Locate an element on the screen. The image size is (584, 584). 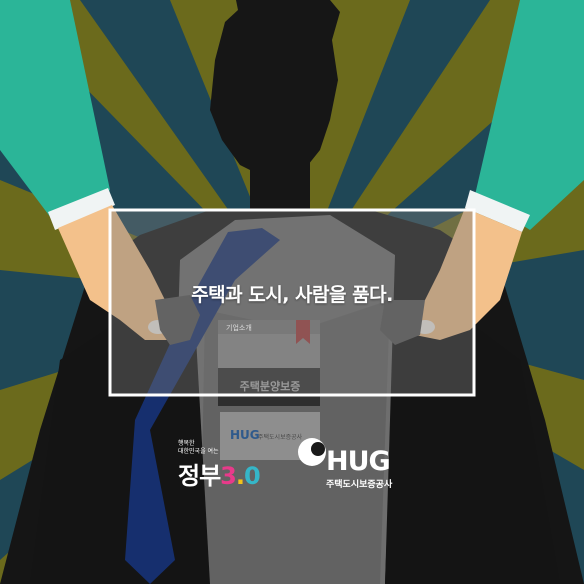
government-logo: 행복한 대한민국을 여는 정부3.0 is located at coordinates (226, 466).